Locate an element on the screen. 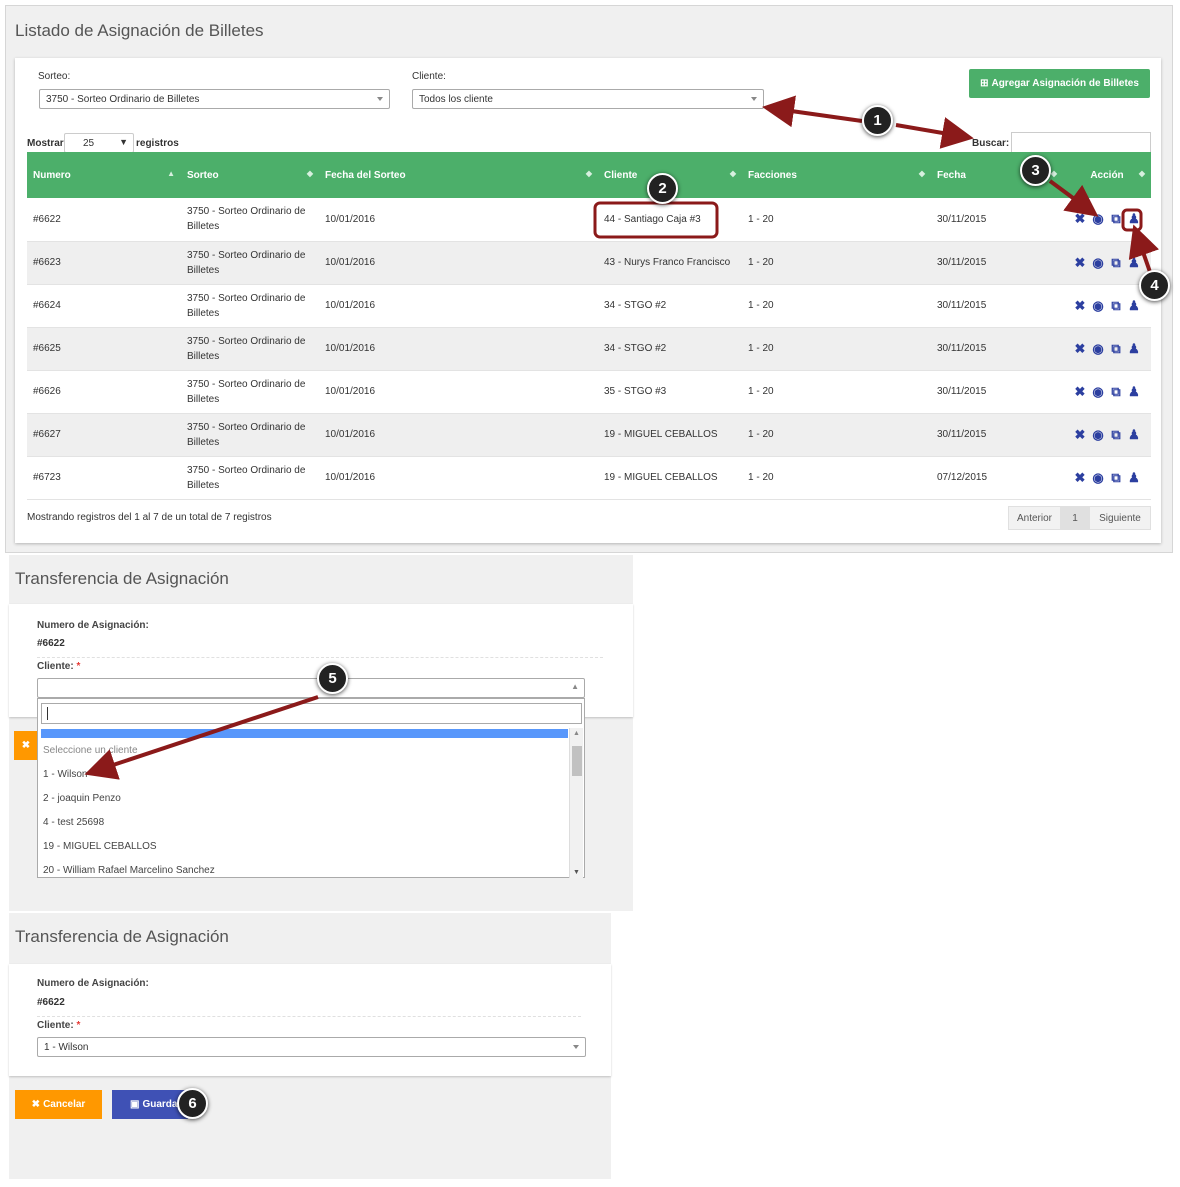  text-cursor is located at coordinates (47, 713).